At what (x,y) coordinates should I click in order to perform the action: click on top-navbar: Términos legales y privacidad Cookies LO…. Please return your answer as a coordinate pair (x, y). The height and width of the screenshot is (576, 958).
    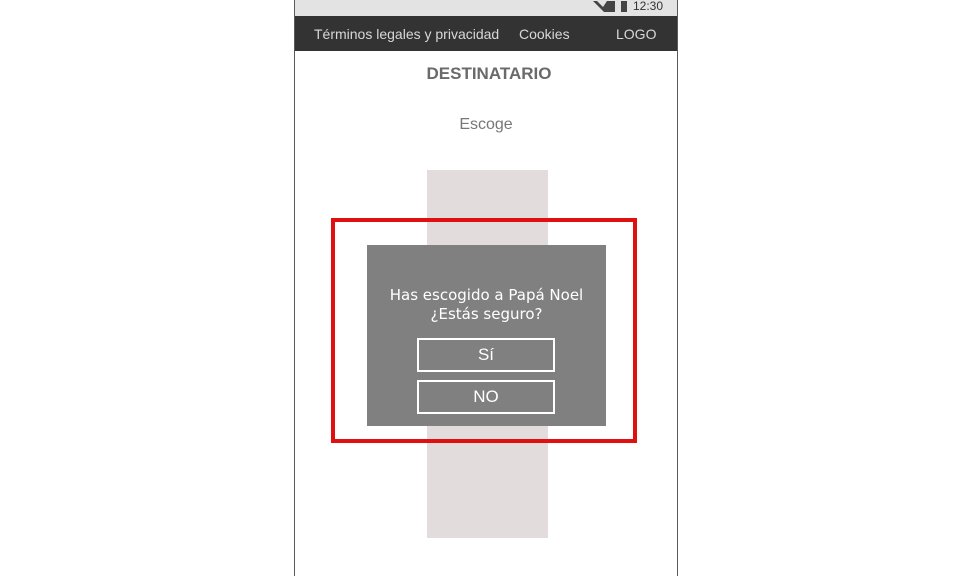
    Looking at the image, I should click on (486, 33).